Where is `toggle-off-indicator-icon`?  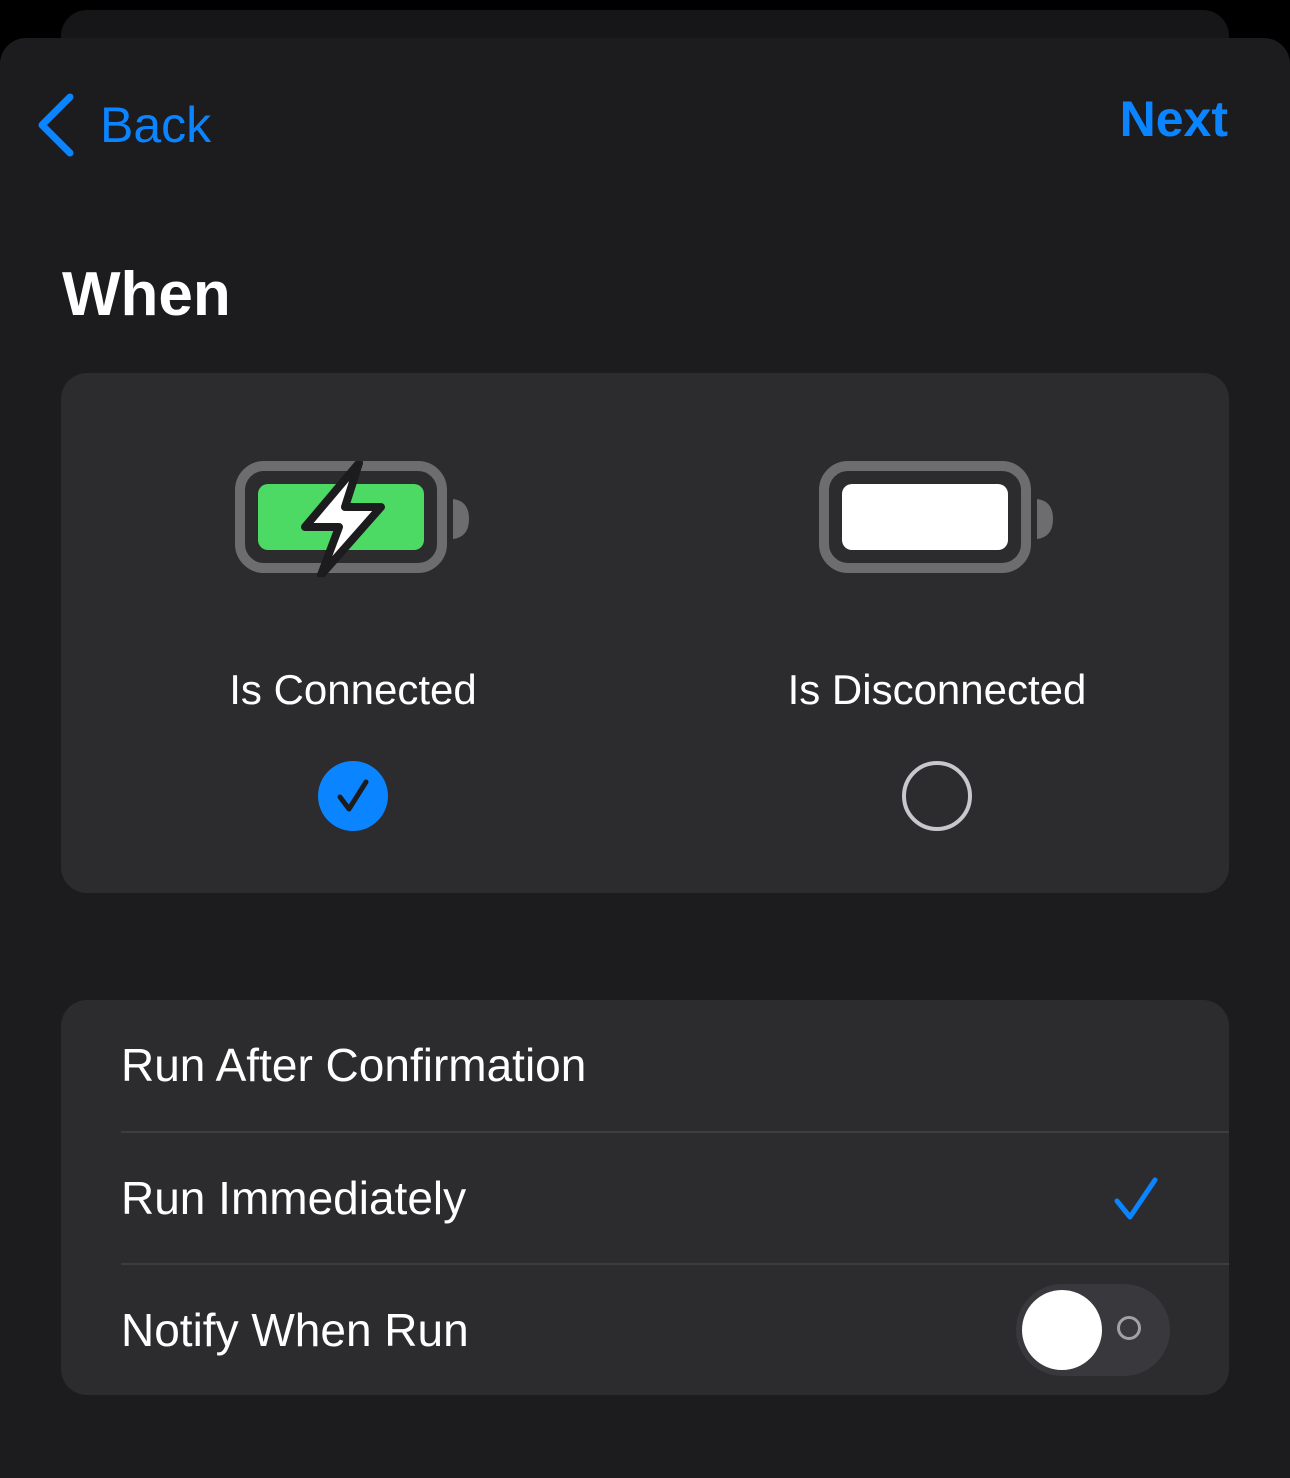
toggle-off-indicator-icon is located at coordinates (1129, 1328).